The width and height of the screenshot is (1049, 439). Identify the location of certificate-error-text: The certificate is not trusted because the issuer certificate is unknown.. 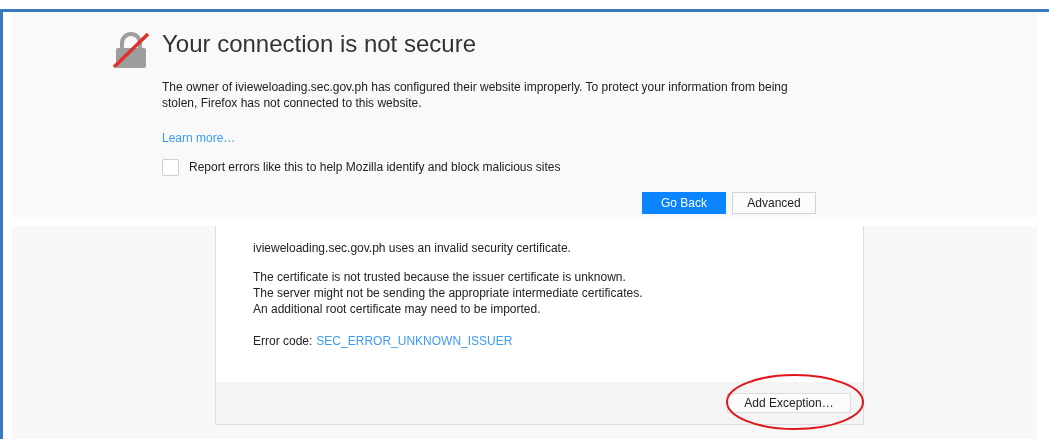
(440, 277).